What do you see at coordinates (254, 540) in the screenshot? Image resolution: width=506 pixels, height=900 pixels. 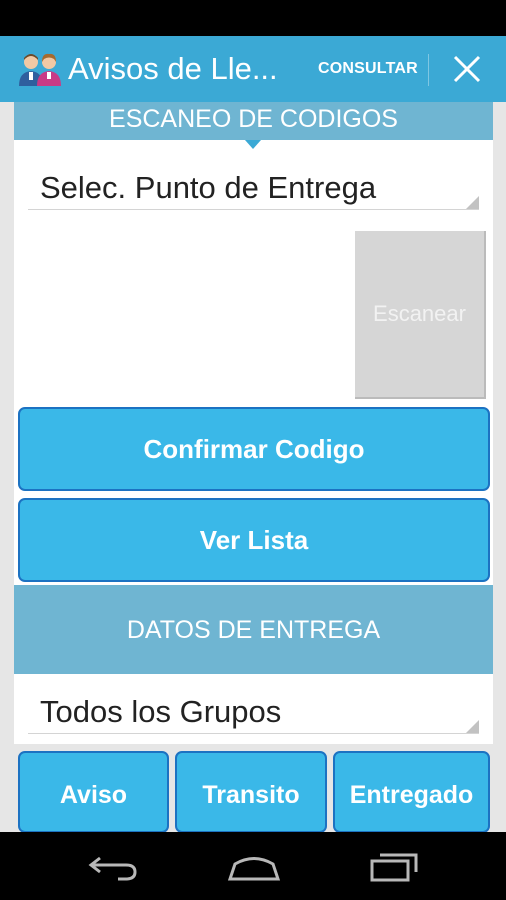 I see `view-list-button: Ver Lista` at bounding box center [254, 540].